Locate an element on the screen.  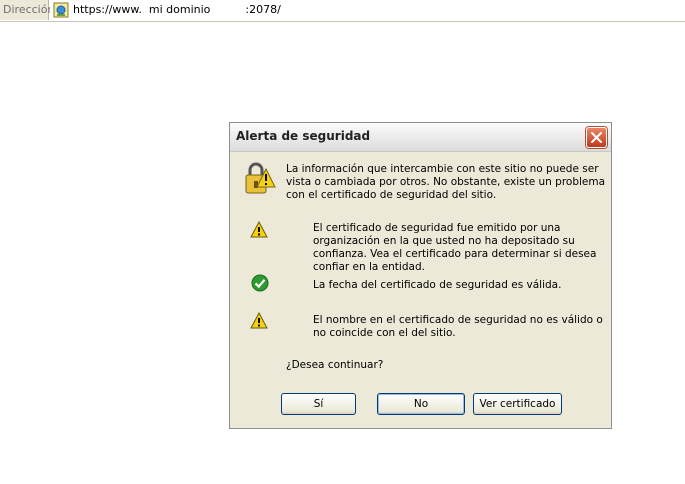
check-icon is located at coordinates (260, 283).